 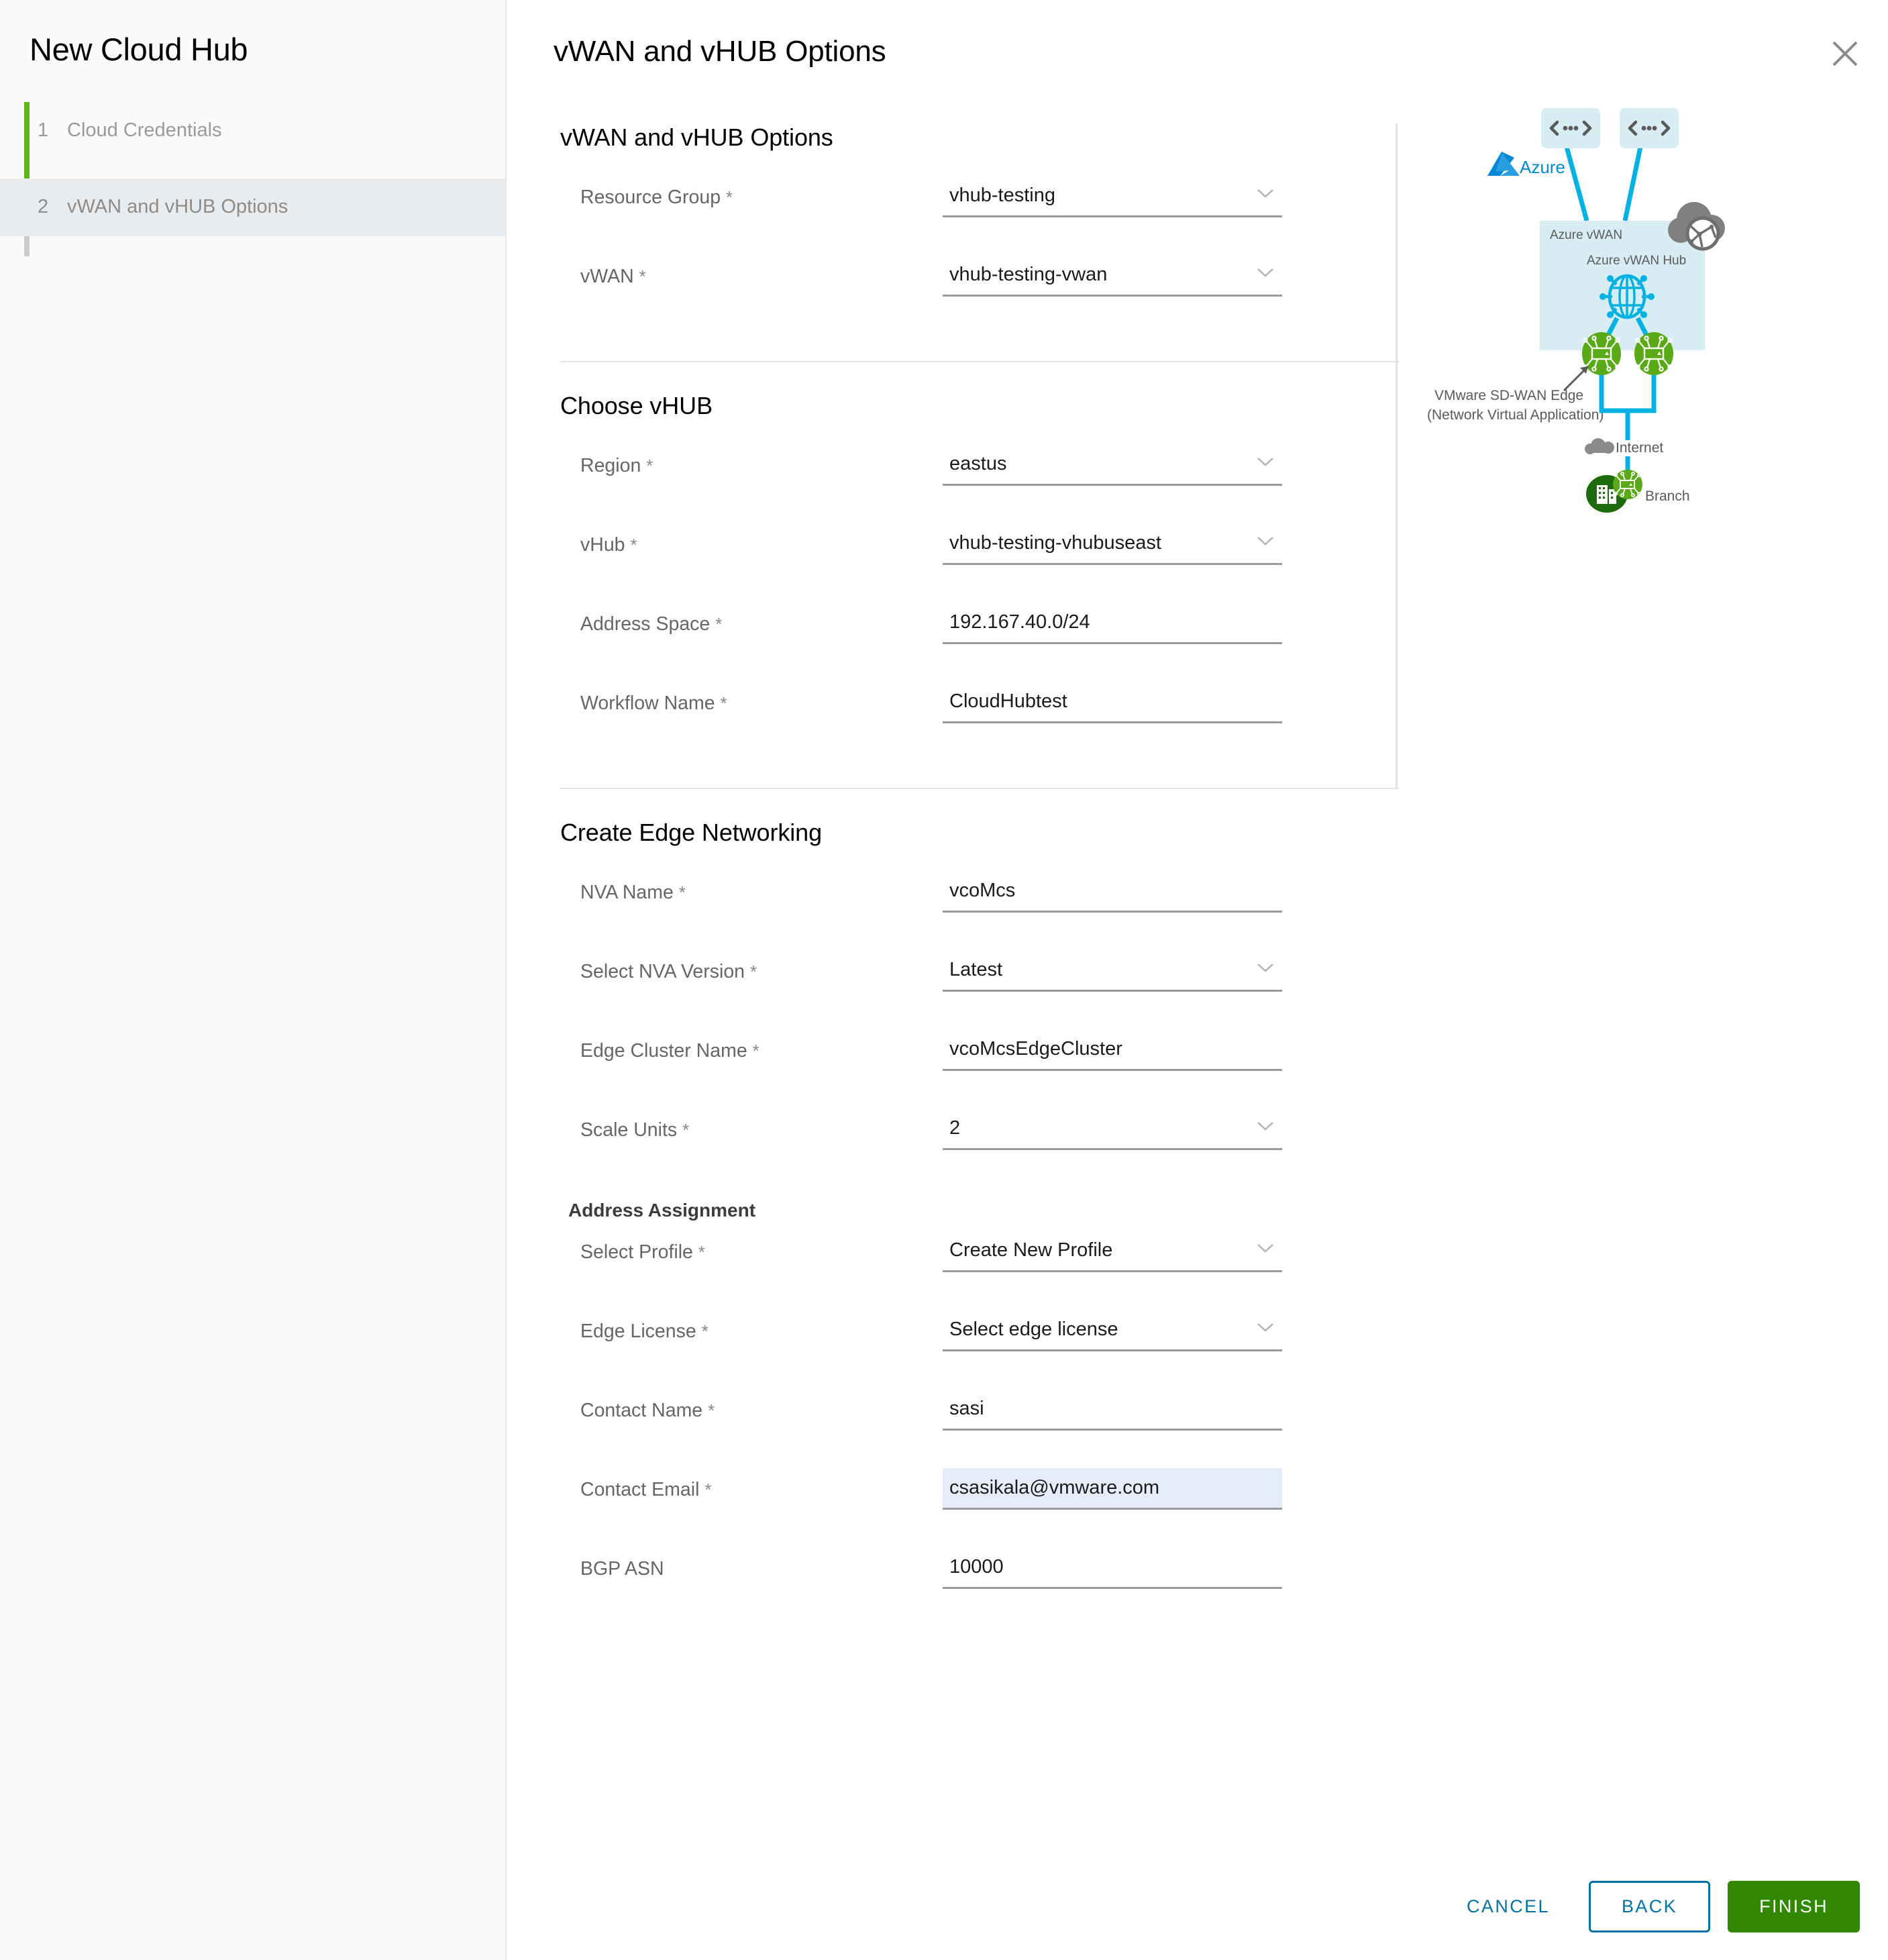 What do you see at coordinates (751, 539) in the screenshot?
I see `field-label: vHub *` at bounding box center [751, 539].